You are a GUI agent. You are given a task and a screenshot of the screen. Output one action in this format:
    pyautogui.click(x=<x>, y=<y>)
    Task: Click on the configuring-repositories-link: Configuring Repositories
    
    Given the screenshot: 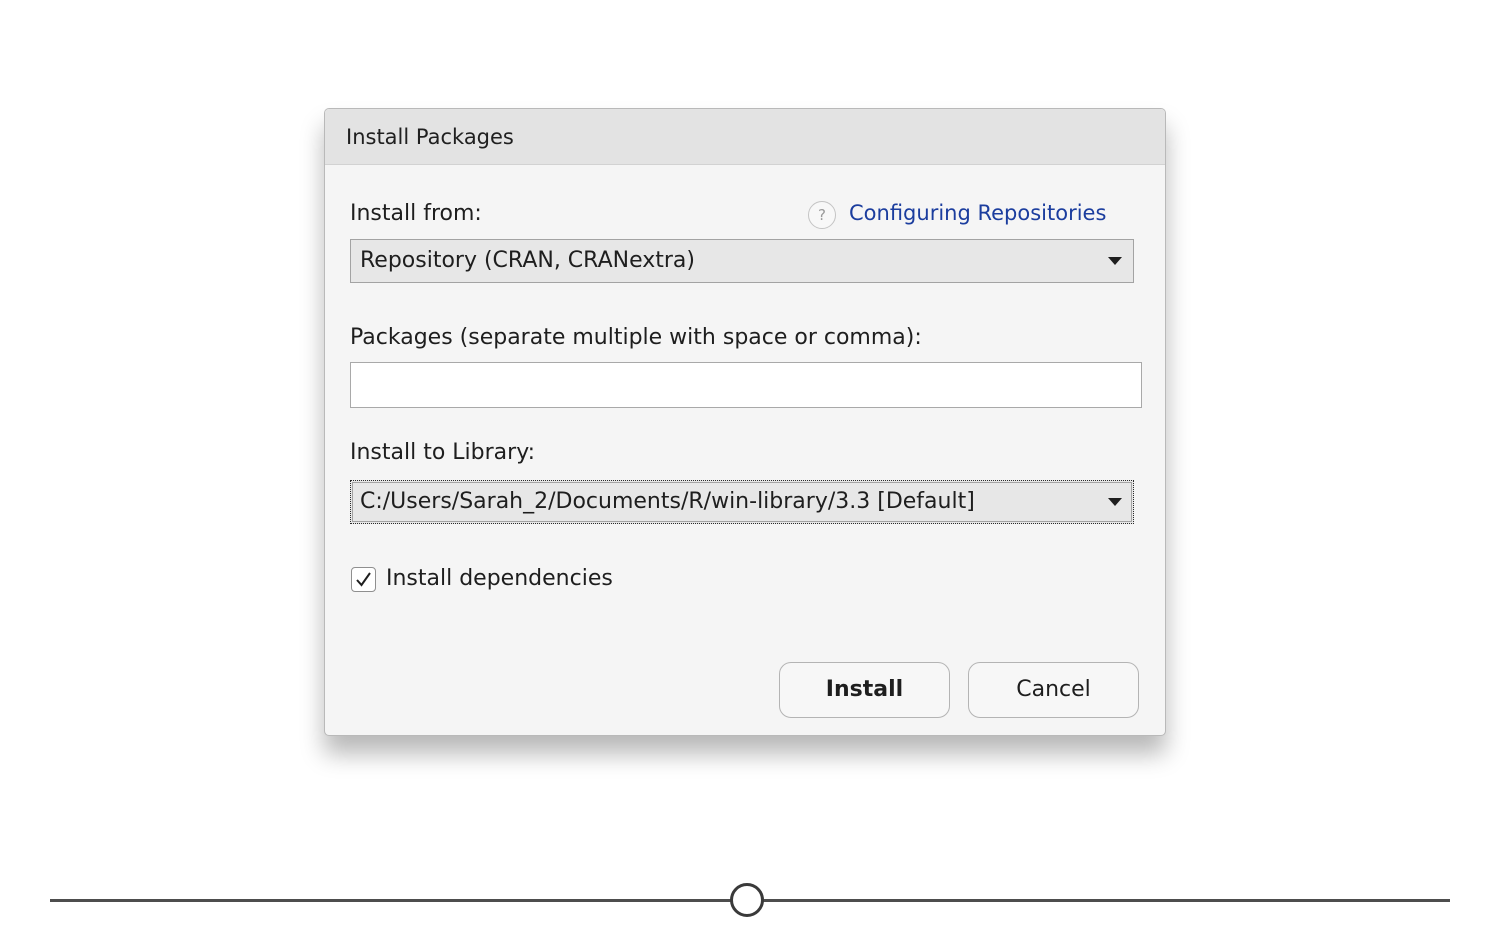 What is the action you would take?
    pyautogui.click(x=977, y=213)
    